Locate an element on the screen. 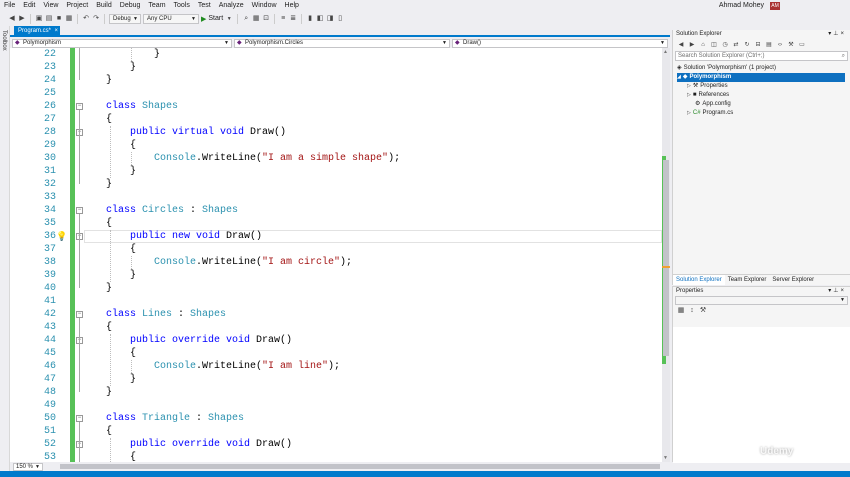 The image size is (850, 477). code-line: 36 public new void Draw() is located at coordinates (336, 236).